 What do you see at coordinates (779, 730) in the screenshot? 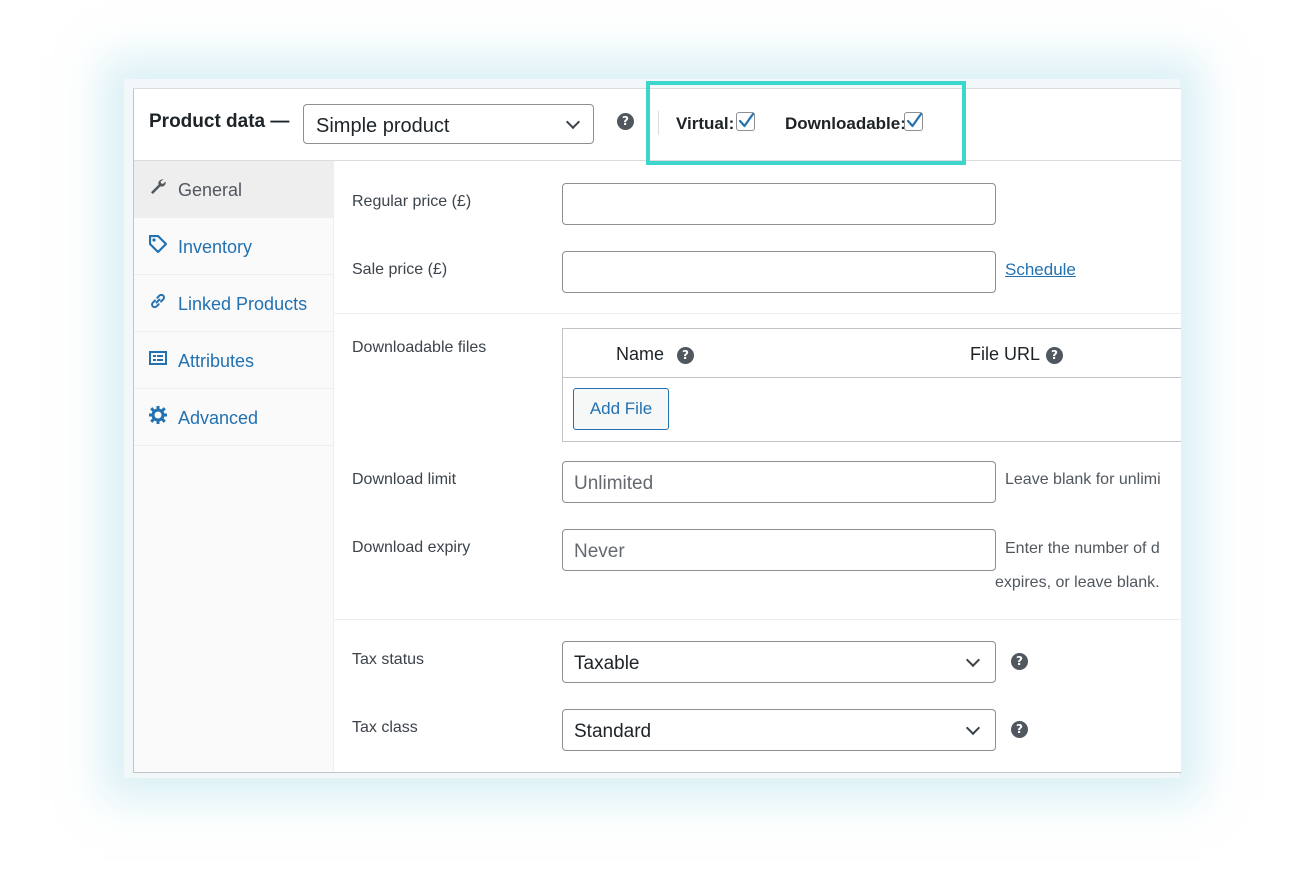
I see `tax-class-select: Standard` at bounding box center [779, 730].